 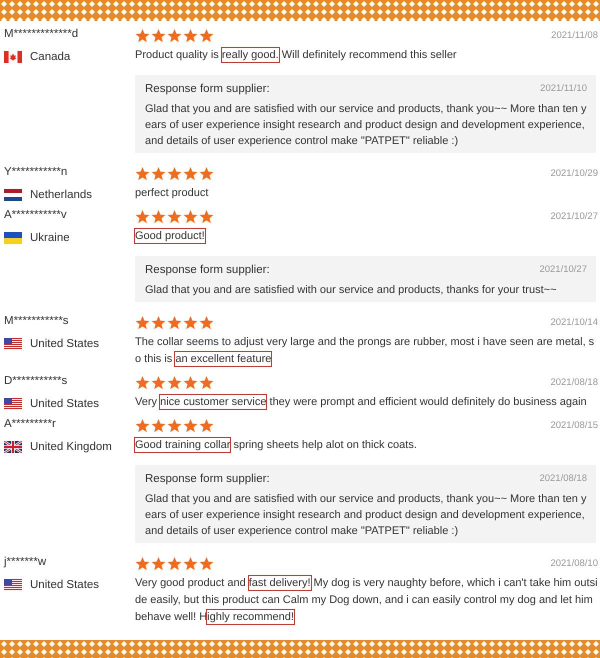 I want to click on country-name: Ukraine, so click(x=50, y=238).